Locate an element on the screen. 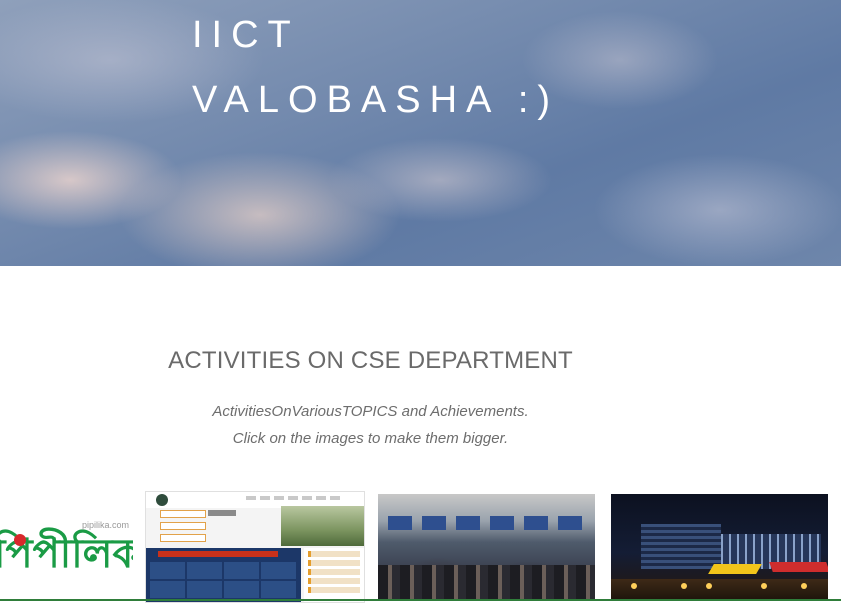 The width and height of the screenshot is (841, 603). screenshot-rightlist is located at coordinates (334, 575).